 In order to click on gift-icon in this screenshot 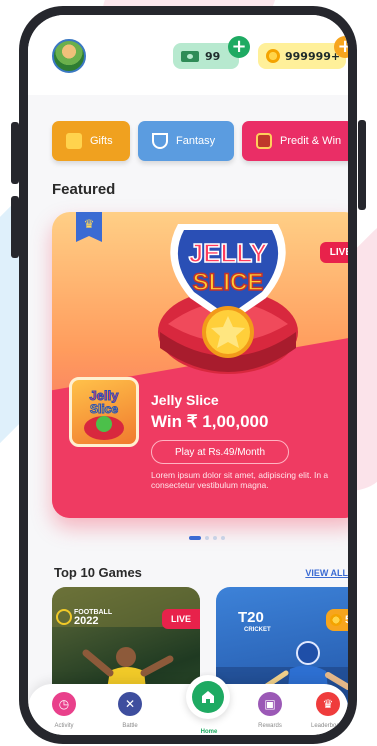, I will do `click(74, 141)`.